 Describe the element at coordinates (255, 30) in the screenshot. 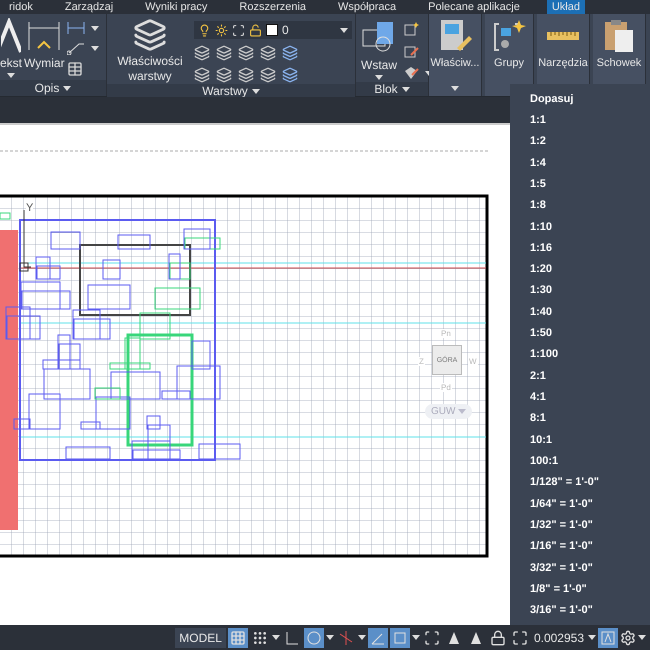

I see `unlock-icon` at that location.